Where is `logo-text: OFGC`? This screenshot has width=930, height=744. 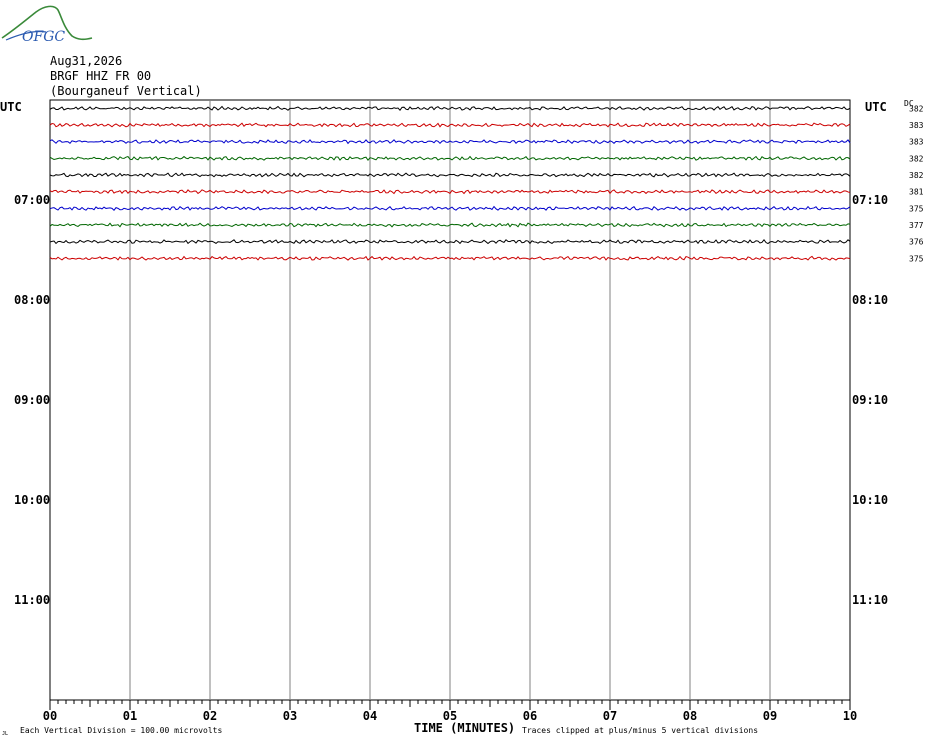 logo-text: OFGC is located at coordinates (43, 37).